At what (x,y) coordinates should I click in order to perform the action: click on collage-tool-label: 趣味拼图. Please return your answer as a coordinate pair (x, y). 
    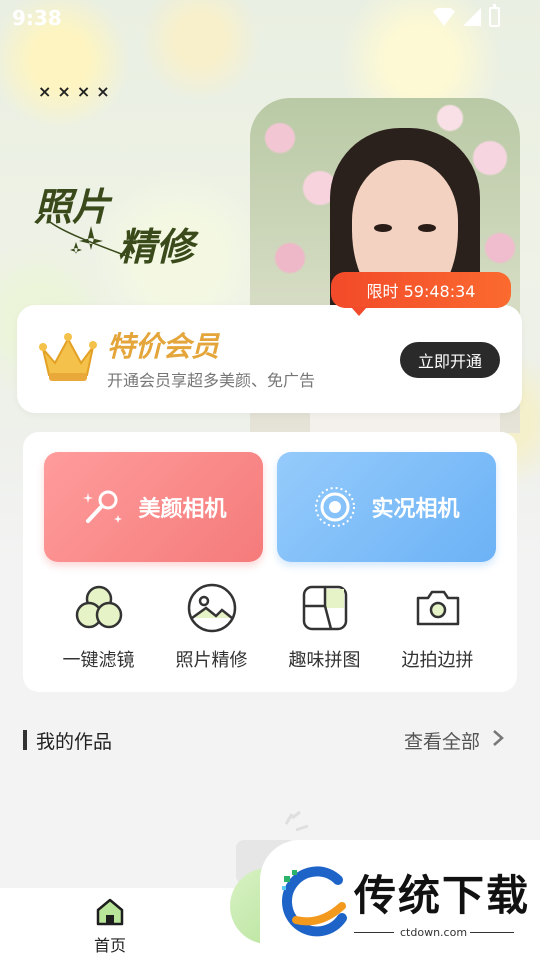
    Looking at the image, I should click on (324, 660).